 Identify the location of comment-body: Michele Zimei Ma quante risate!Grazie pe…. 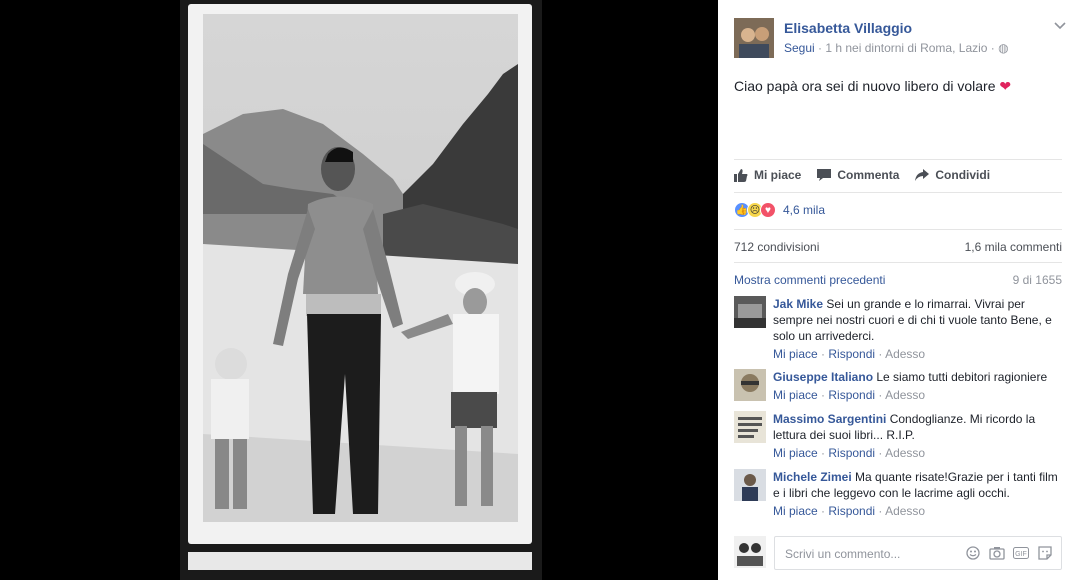
(917, 494).